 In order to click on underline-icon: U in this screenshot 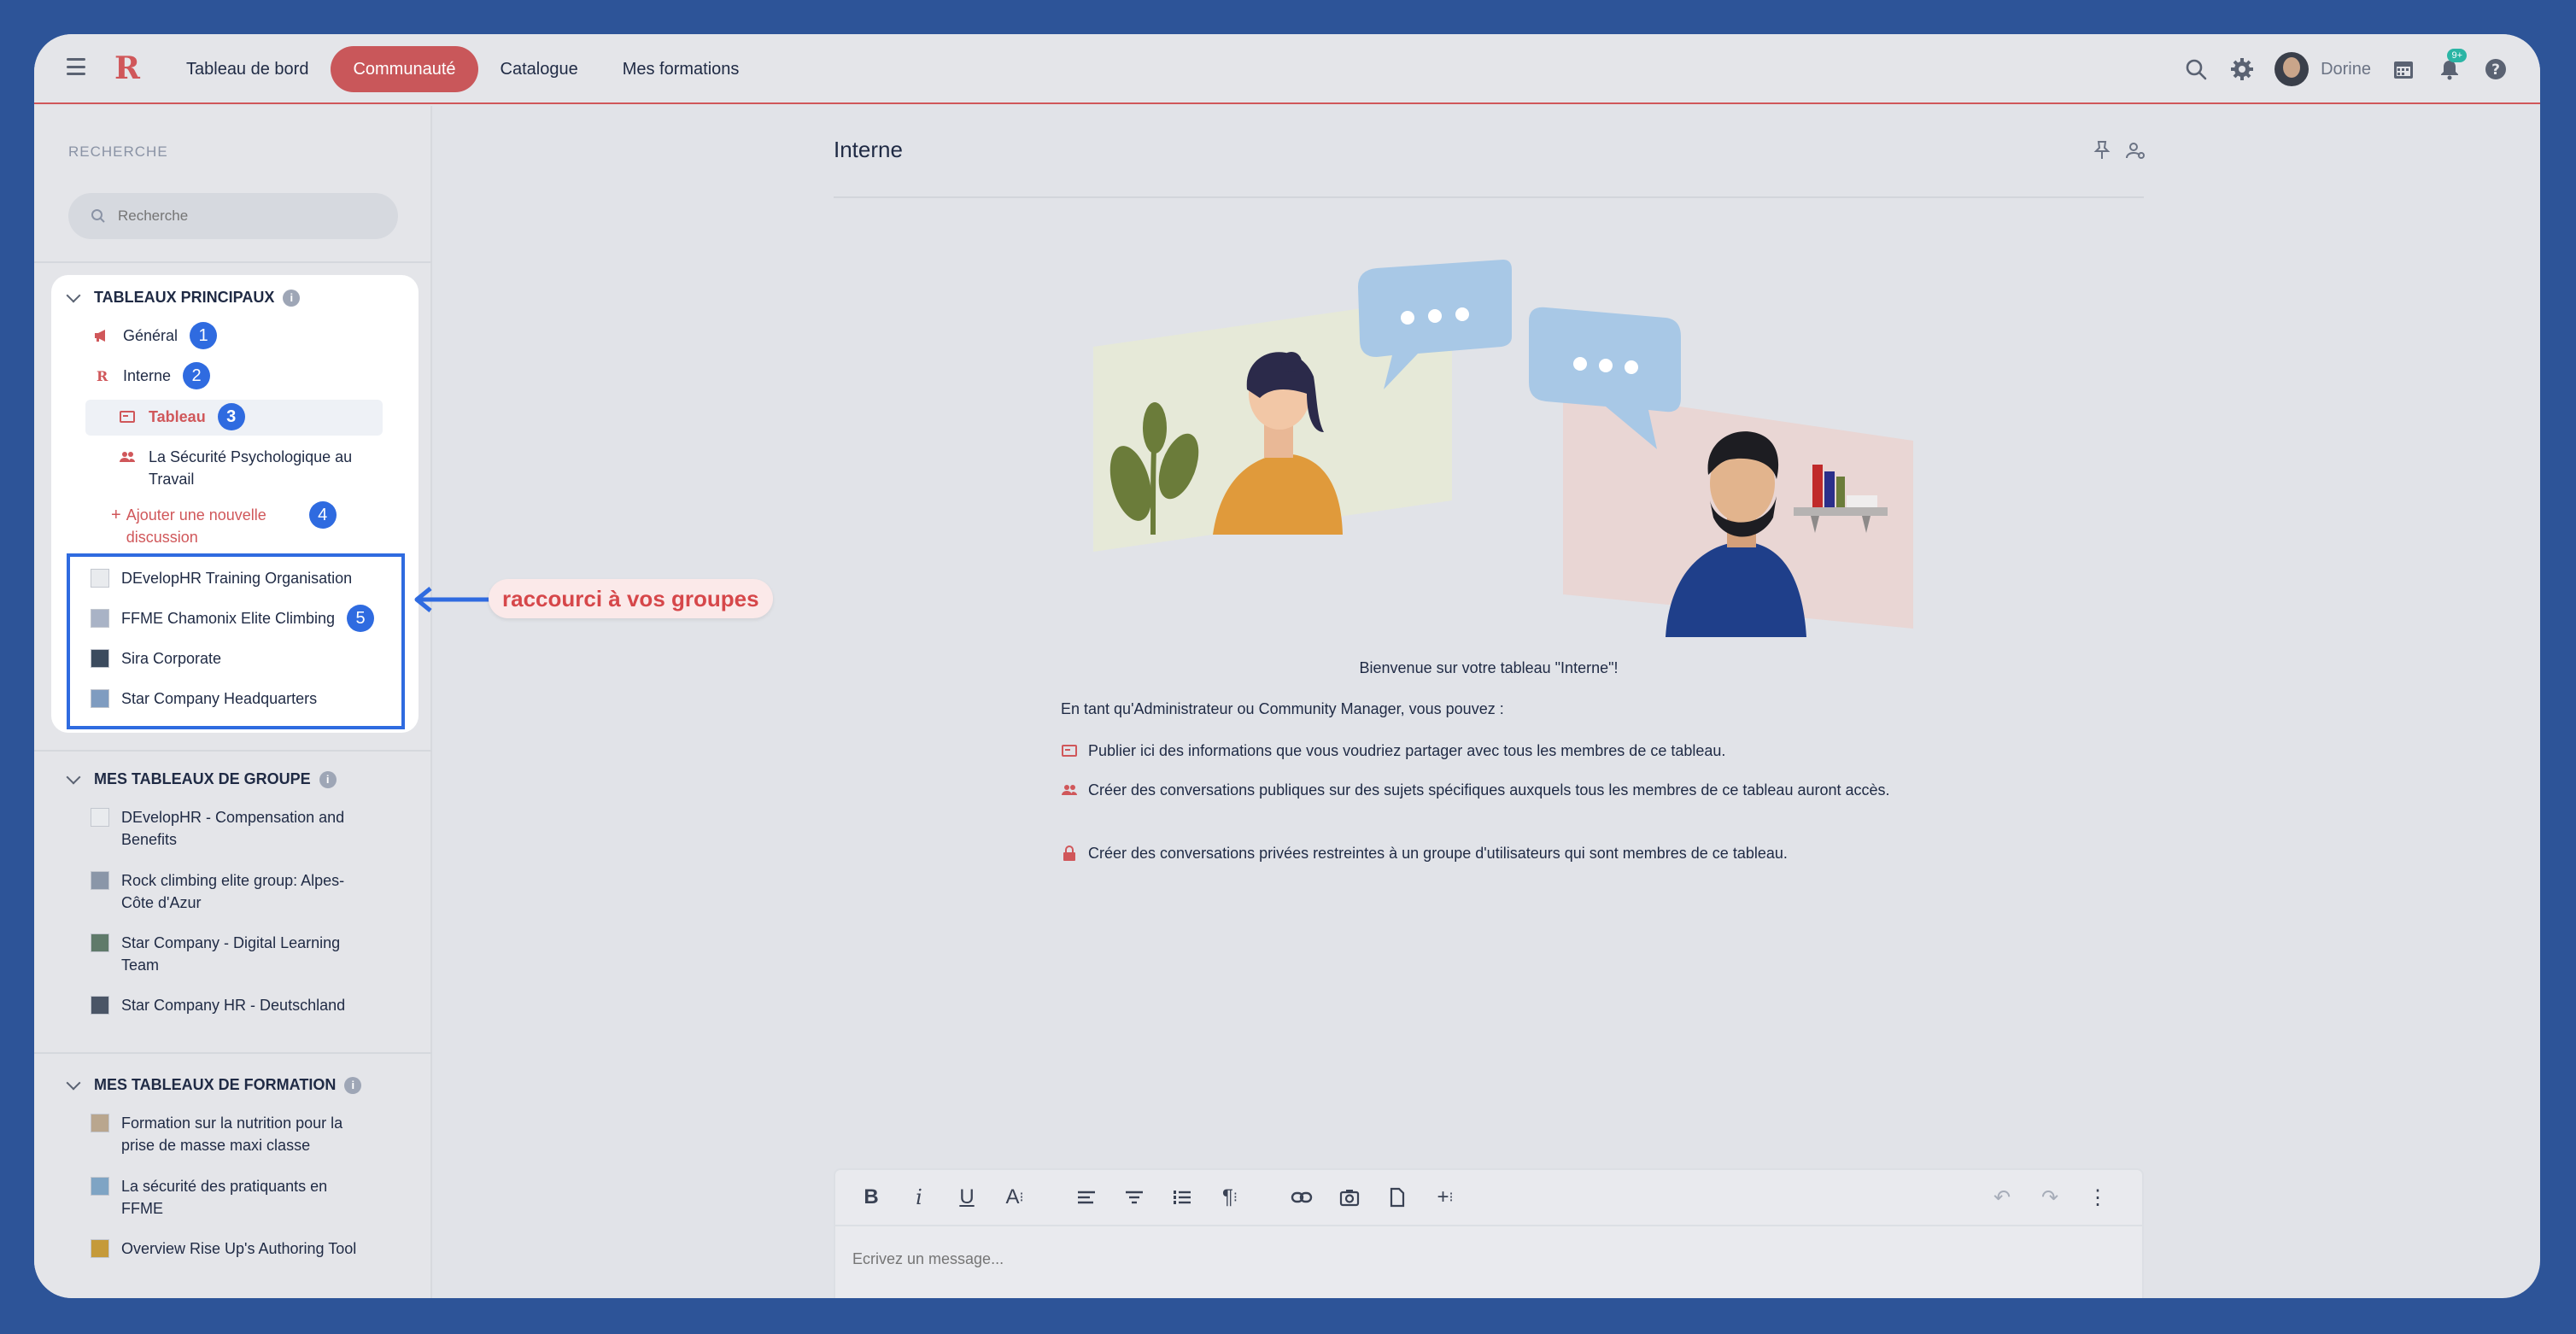, I will do `click(967, 1197)`.